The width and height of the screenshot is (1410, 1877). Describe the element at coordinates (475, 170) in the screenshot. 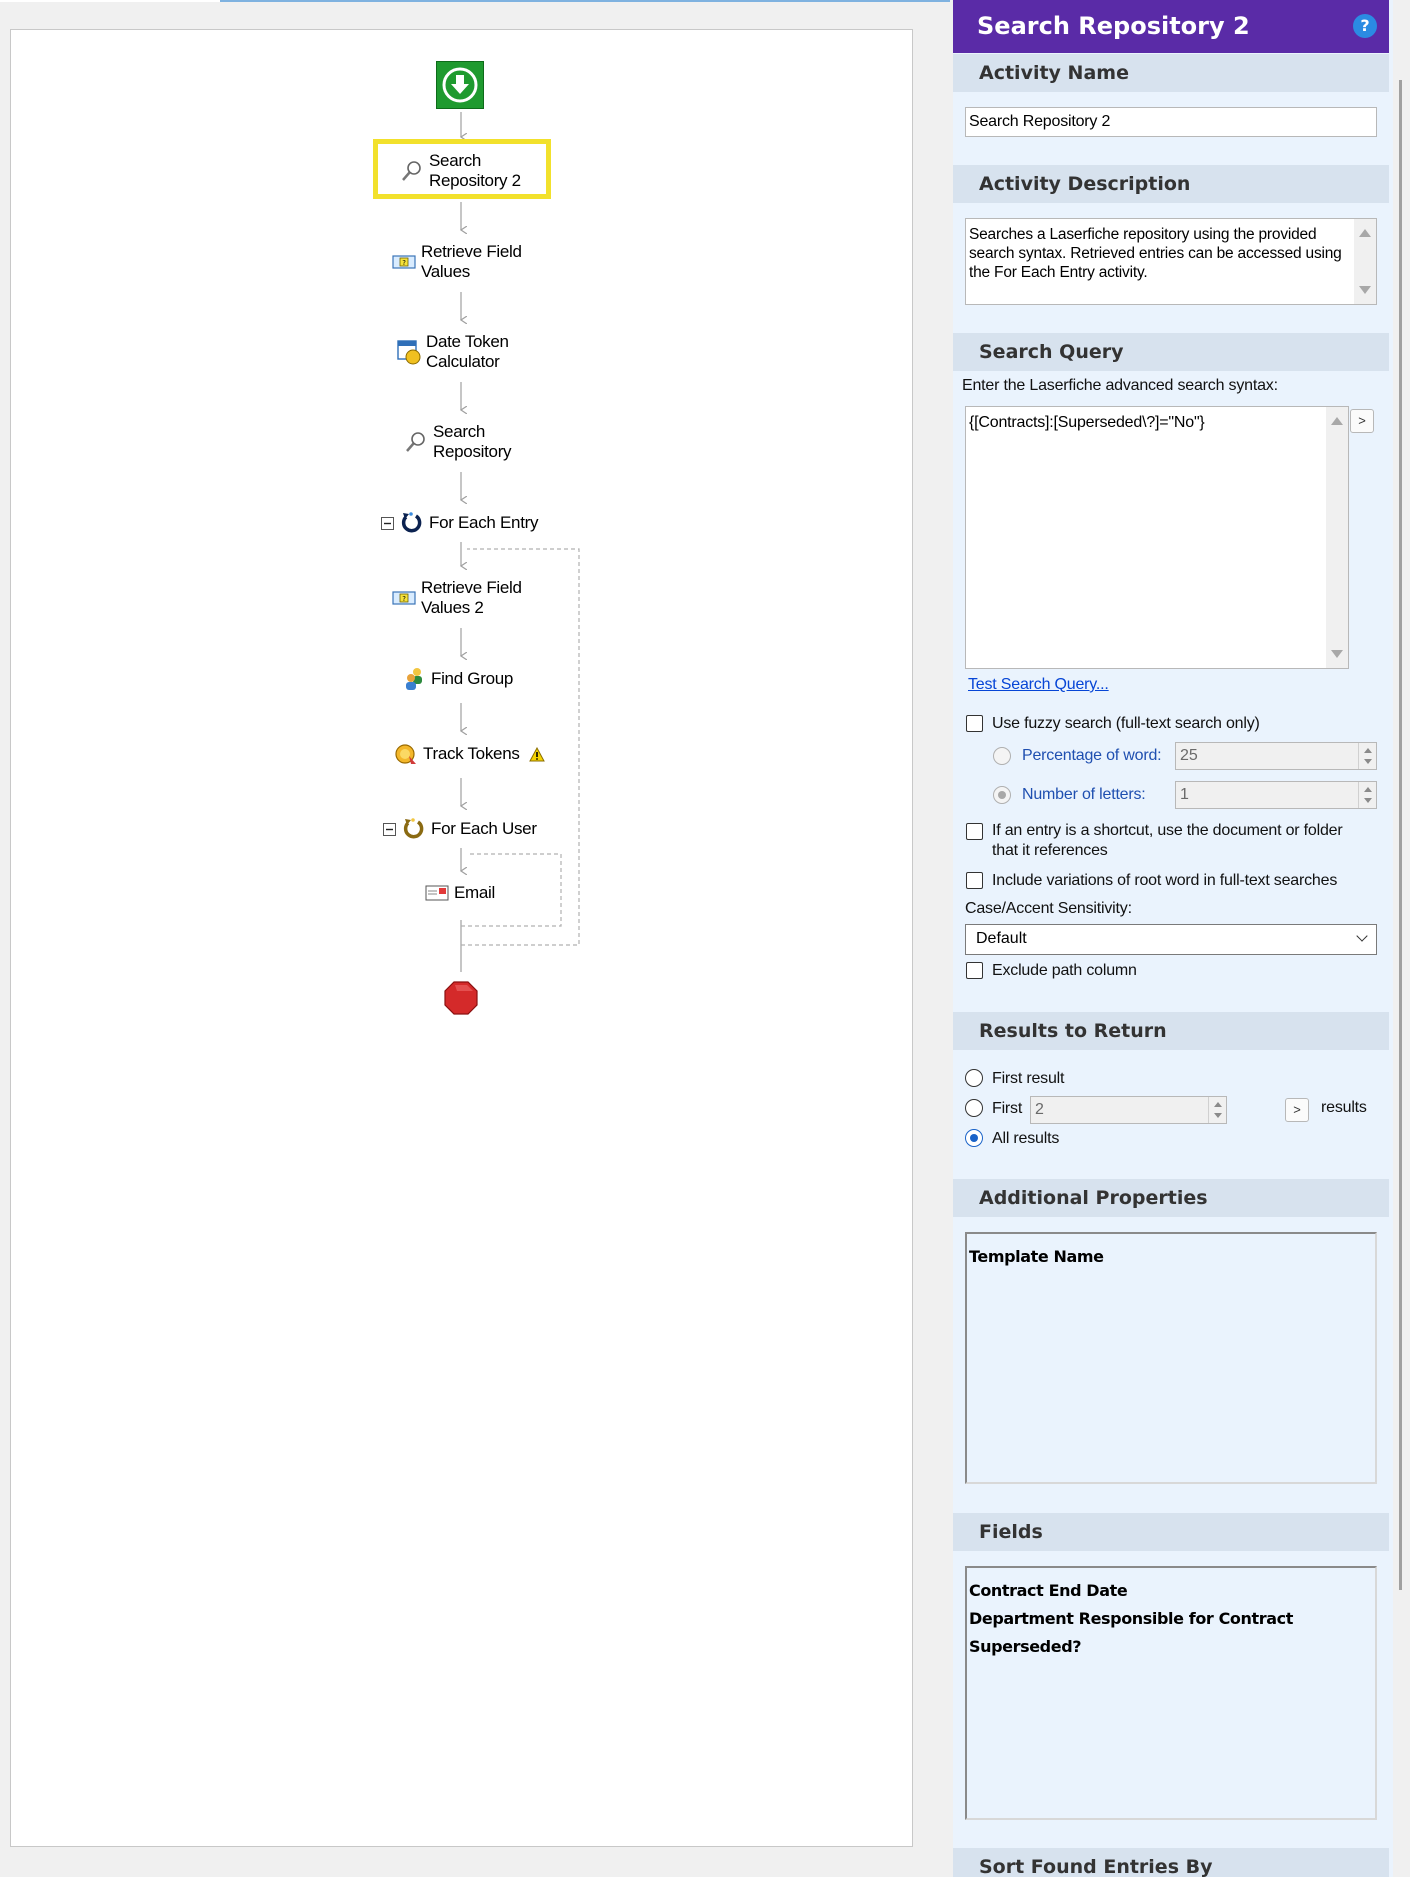

I see `activity-label: Search Repository 2` at that location.